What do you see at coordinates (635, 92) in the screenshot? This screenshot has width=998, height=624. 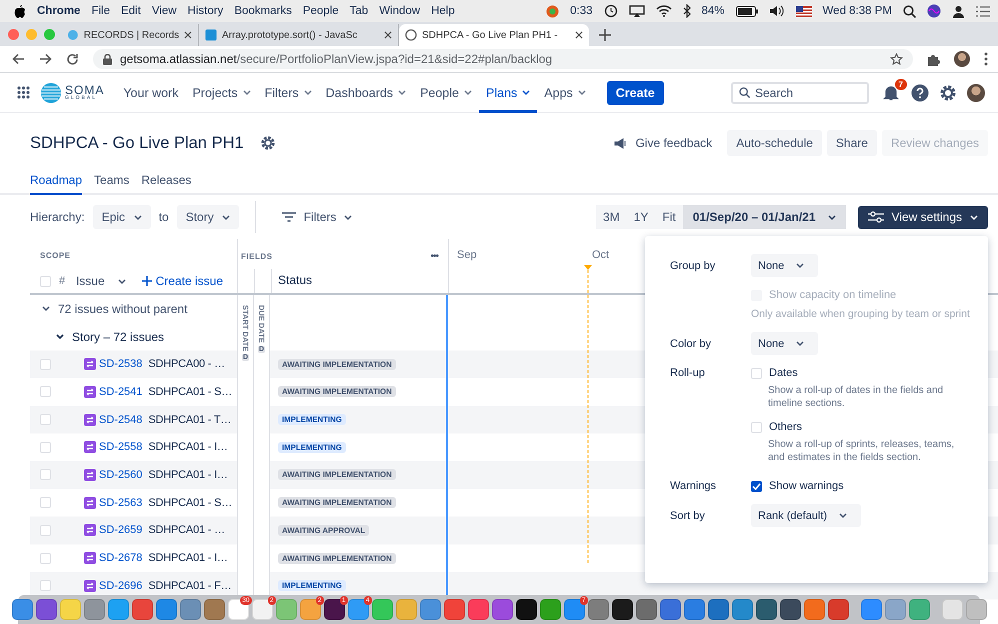 I see `create-button: Create` at bounding box center [635, 92].